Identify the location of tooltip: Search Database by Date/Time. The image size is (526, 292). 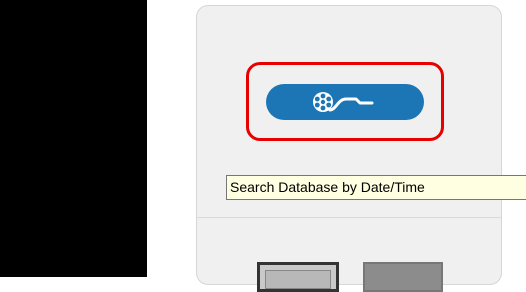
(376, 187).